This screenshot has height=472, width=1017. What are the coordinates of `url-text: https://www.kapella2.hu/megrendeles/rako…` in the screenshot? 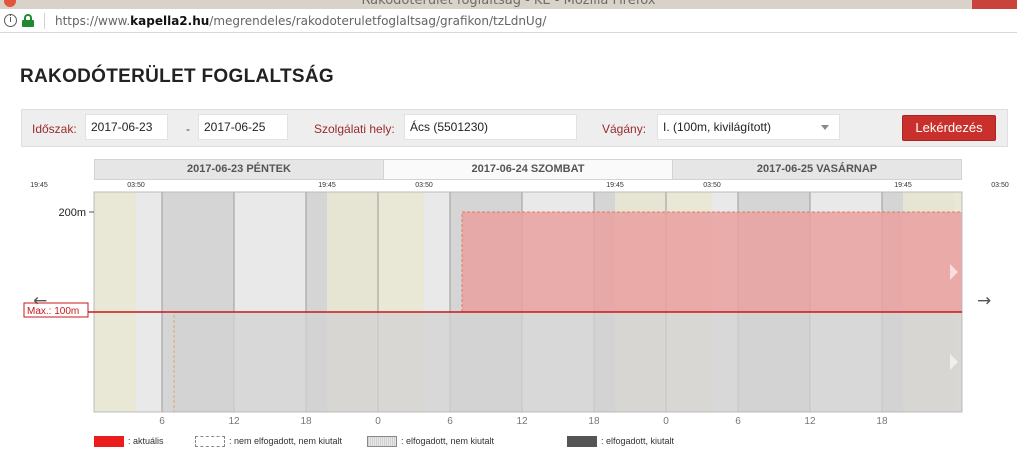 It's located at (300, 21).